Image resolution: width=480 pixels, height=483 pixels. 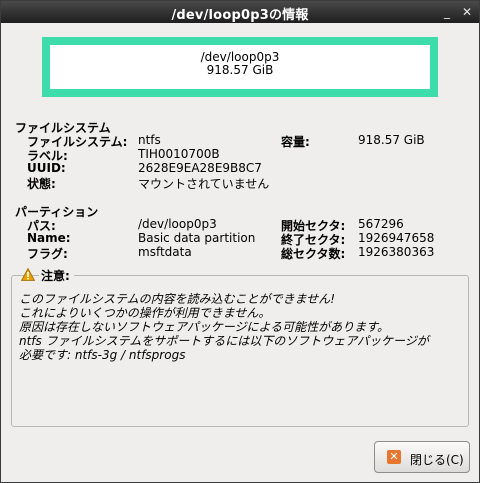 What do you see at coordinates (165, 252) in the screenshot?
I see `flags-value: msftdata` at bounding box center [165, 252].